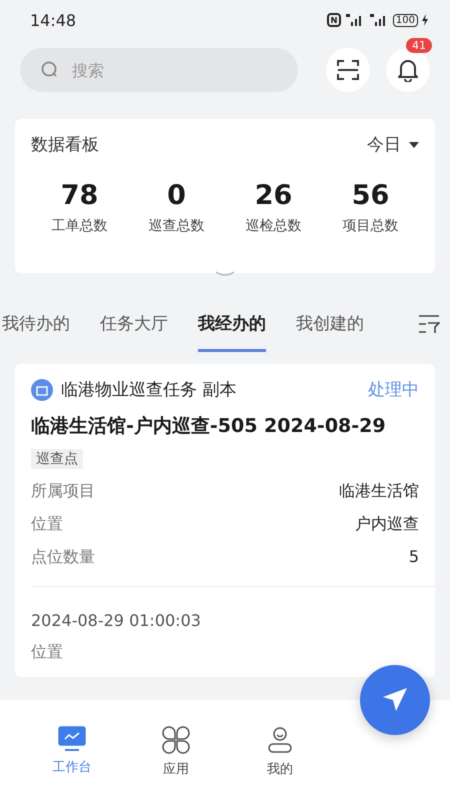 Image resolution: width=450 pixels, height=800 pixels. I want to click on field-value: 临港生活馆, so click(379, 491).